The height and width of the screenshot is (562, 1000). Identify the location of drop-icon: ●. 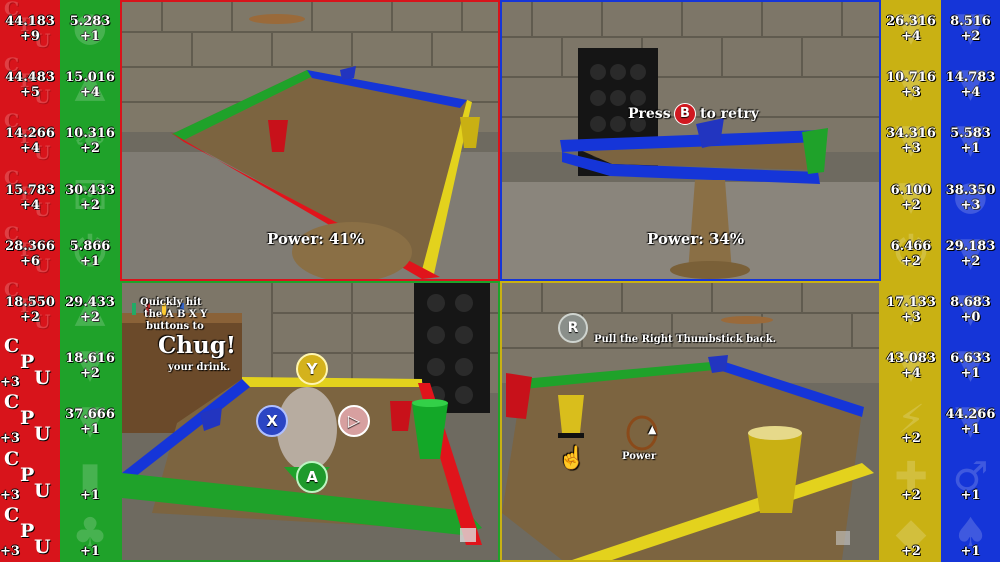
(970, 195).